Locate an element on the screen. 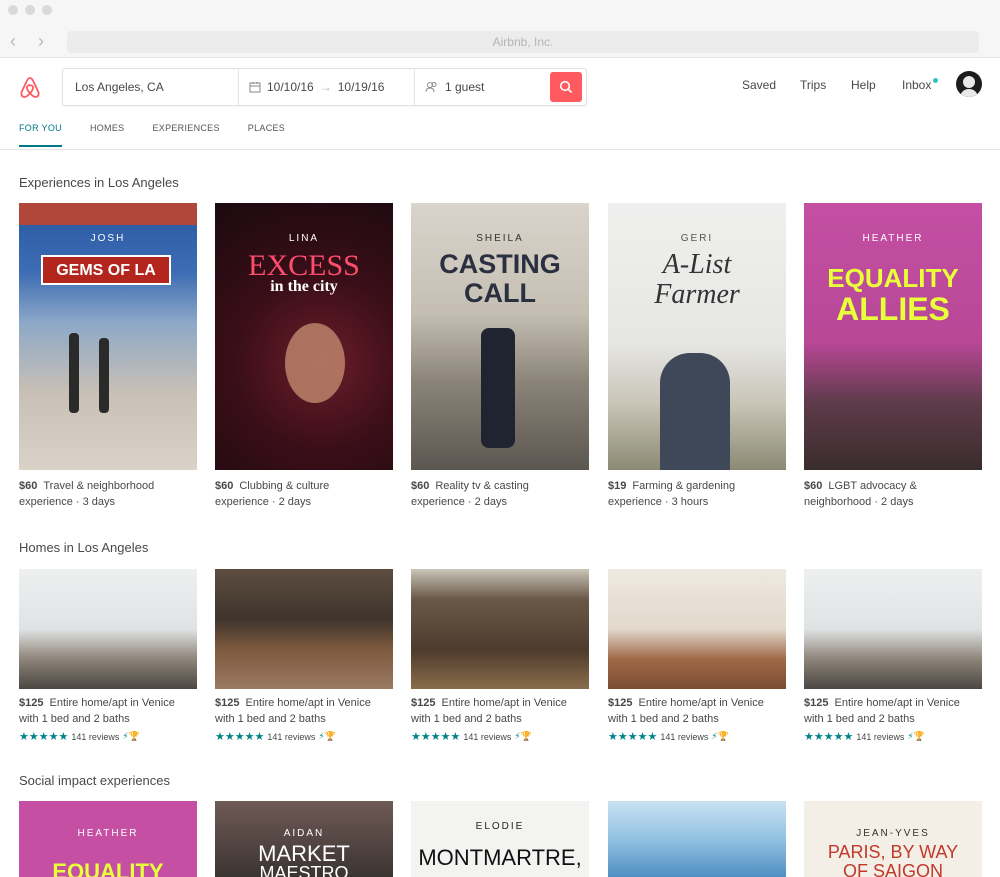  experience-subheadline: CALL is located at coordinates (500, 293).